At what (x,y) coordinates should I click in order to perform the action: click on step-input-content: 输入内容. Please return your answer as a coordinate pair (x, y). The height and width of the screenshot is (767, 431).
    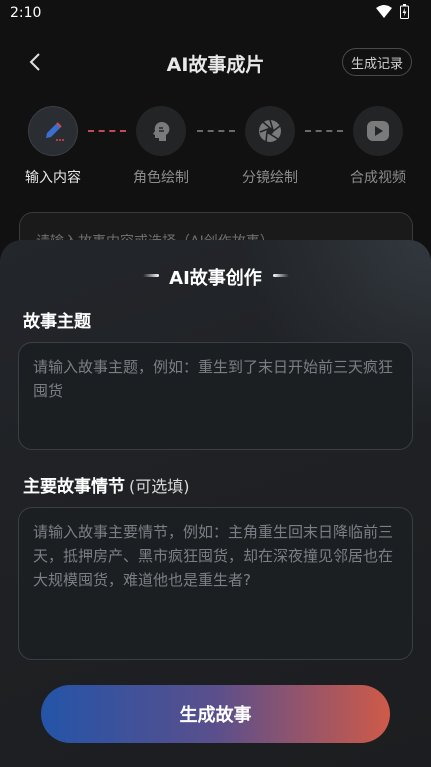
    Looking at the image, I should click on (53, 146).